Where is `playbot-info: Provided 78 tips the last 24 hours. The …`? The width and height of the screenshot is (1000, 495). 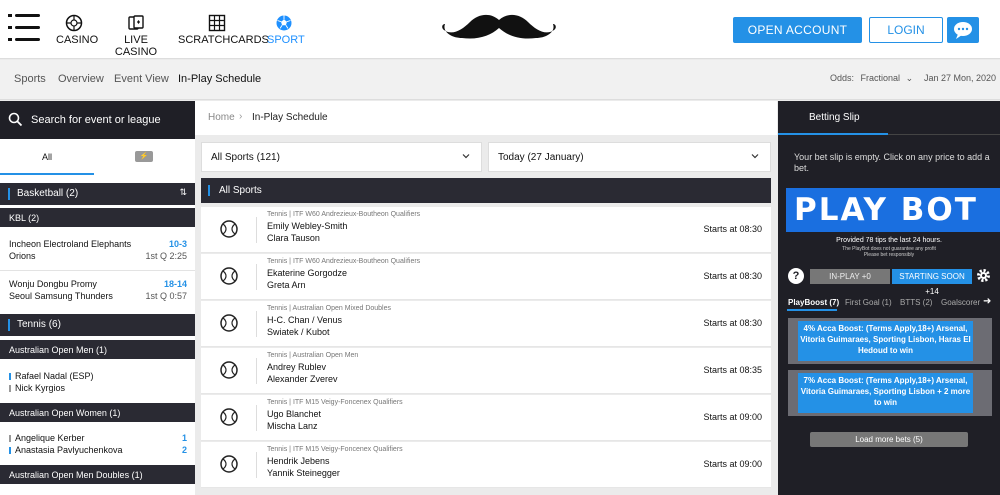
playbot-info: Provided 78 tips the last 24 hours. The … is located at coordinates (889, 247).